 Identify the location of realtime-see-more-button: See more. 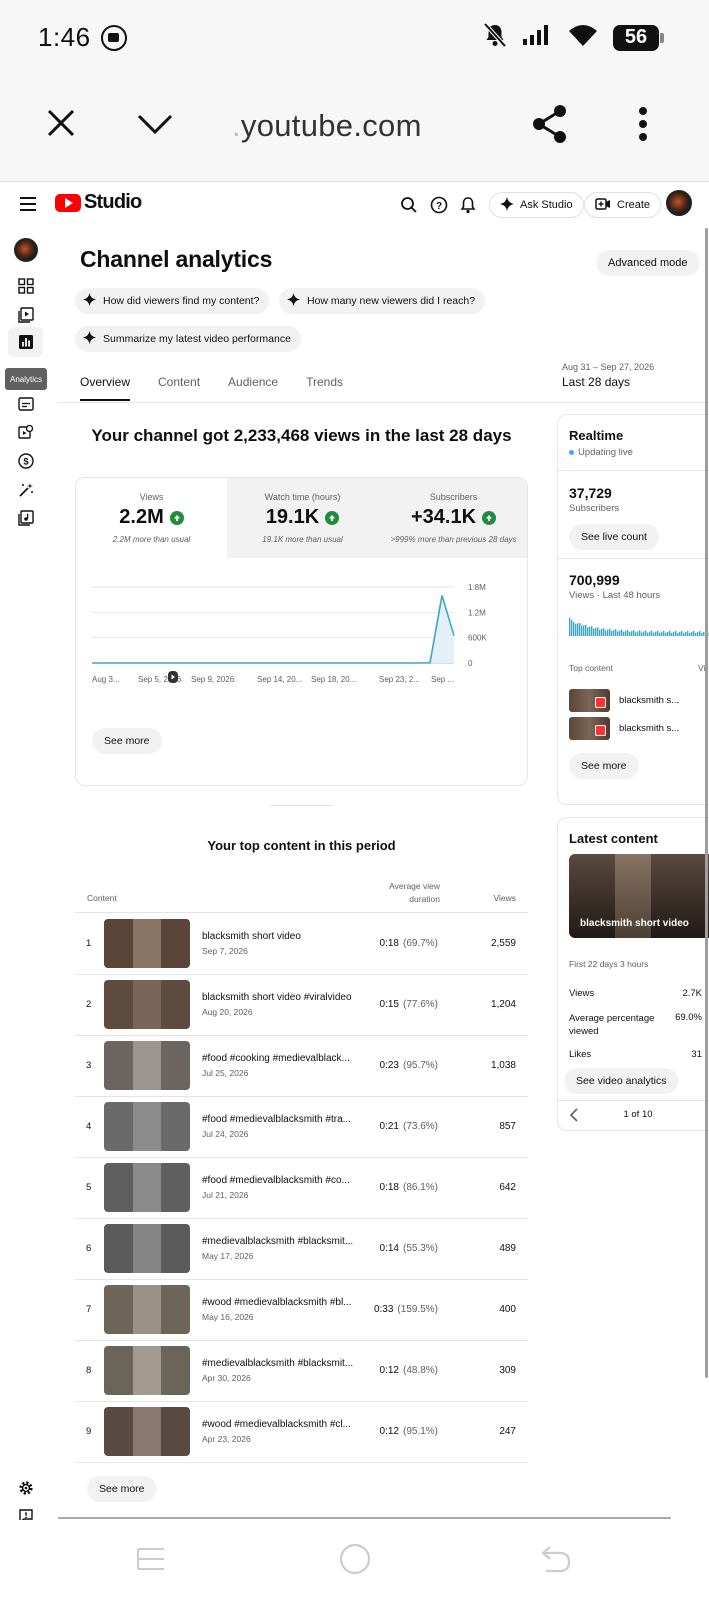
(604, 766).